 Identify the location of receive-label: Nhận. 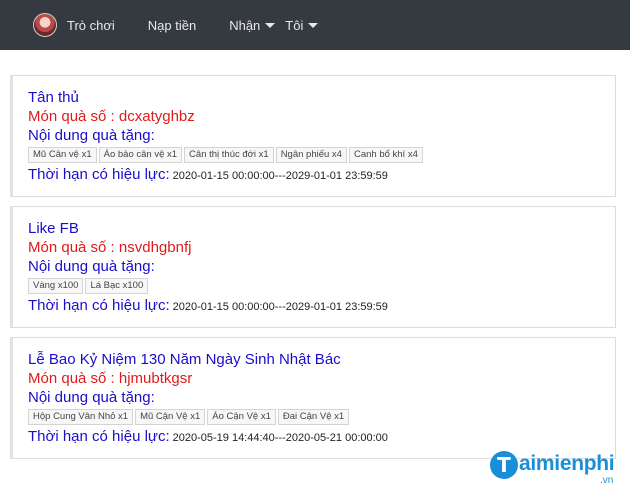
(245, 25).